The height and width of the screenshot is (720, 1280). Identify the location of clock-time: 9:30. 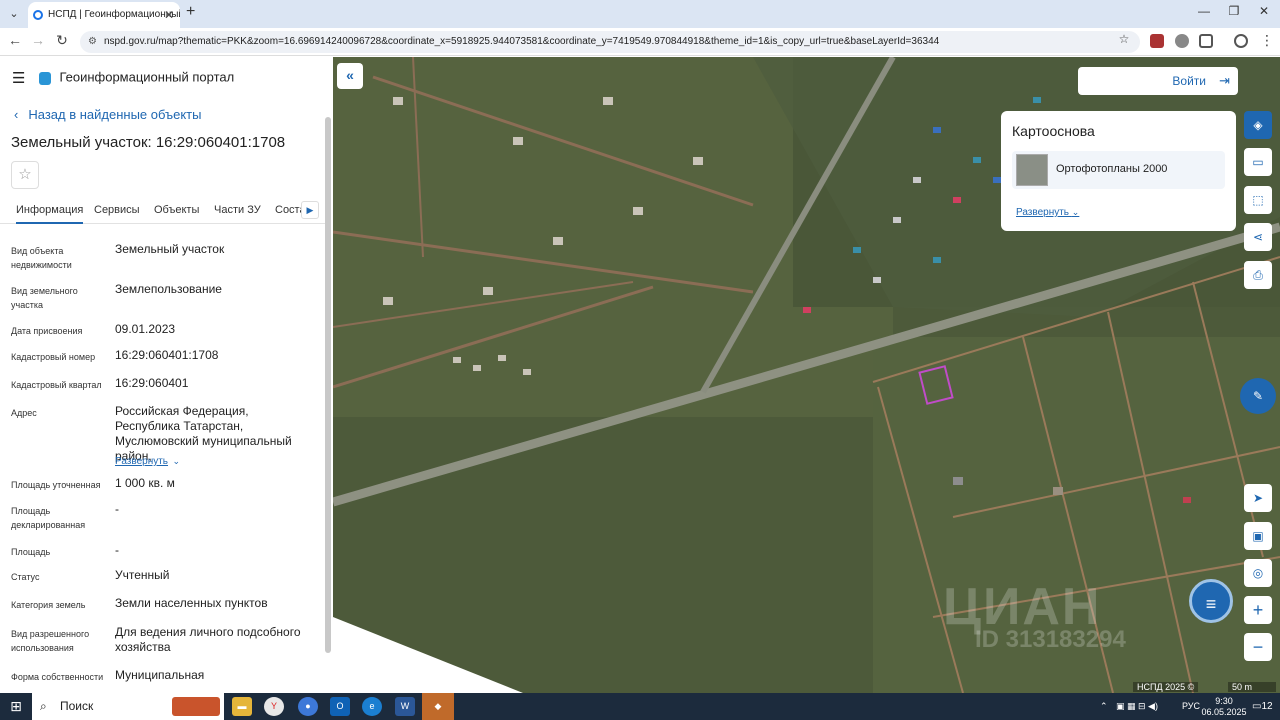
(1224, 701).